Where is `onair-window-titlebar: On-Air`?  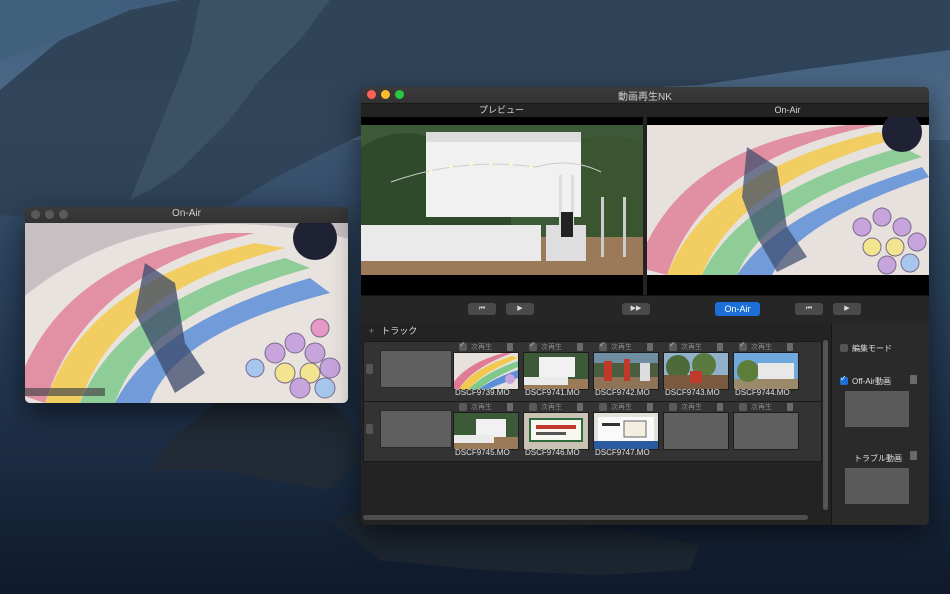 onair-window-titlebar: On-Air is located at coordinates (186, 215).